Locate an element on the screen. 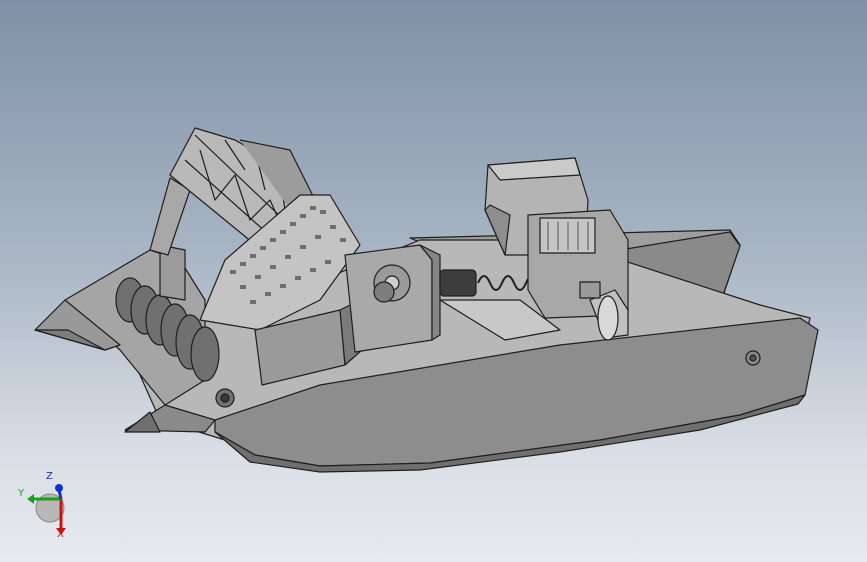 This screenshot has width=867, height=562. drive-shaft is located at coordinates (458, 283).